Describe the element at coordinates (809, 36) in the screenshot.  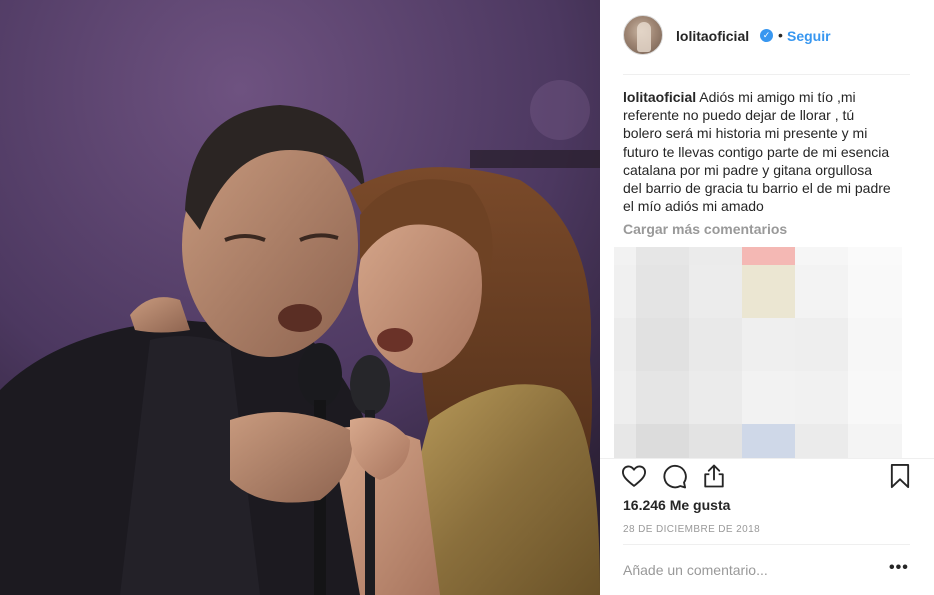
I see `follow-button: Seguir` at that location.